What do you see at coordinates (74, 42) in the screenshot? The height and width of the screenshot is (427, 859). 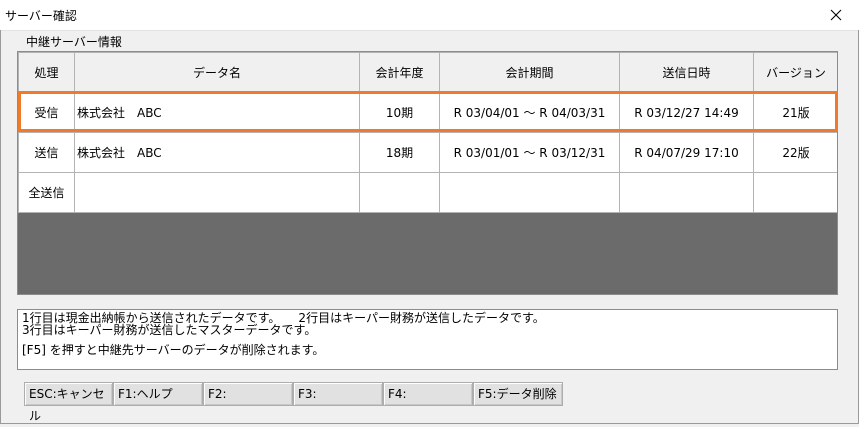 I see `section-label: 中継サーバー情報` at bounding box center [74, 42].